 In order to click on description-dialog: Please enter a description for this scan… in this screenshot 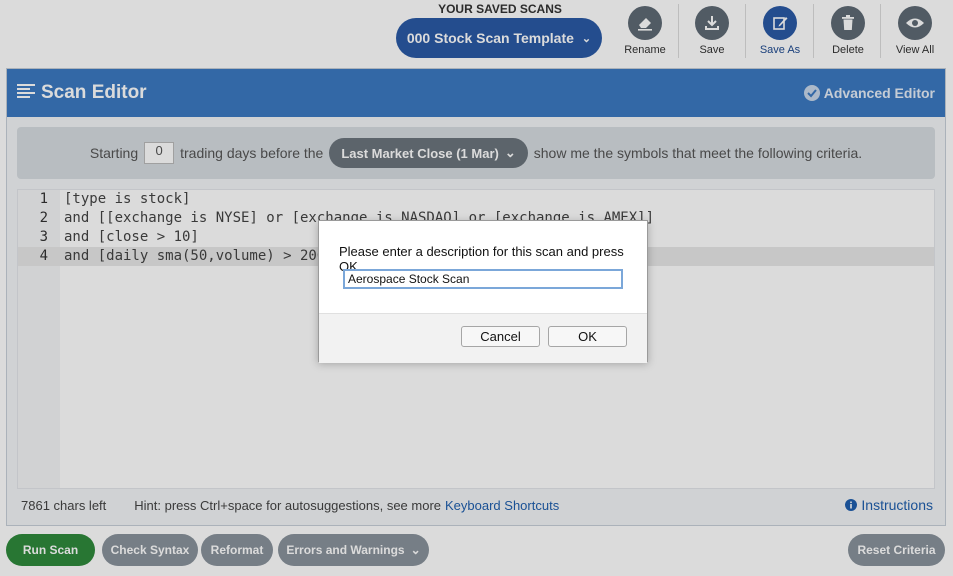, I will do `click(483, 291)`.